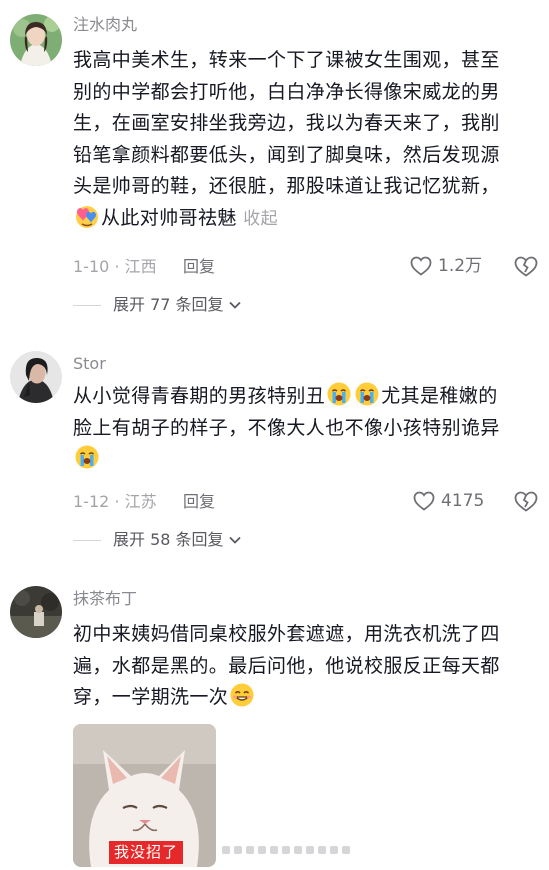  I want to click on watermark, so click(286, 850).